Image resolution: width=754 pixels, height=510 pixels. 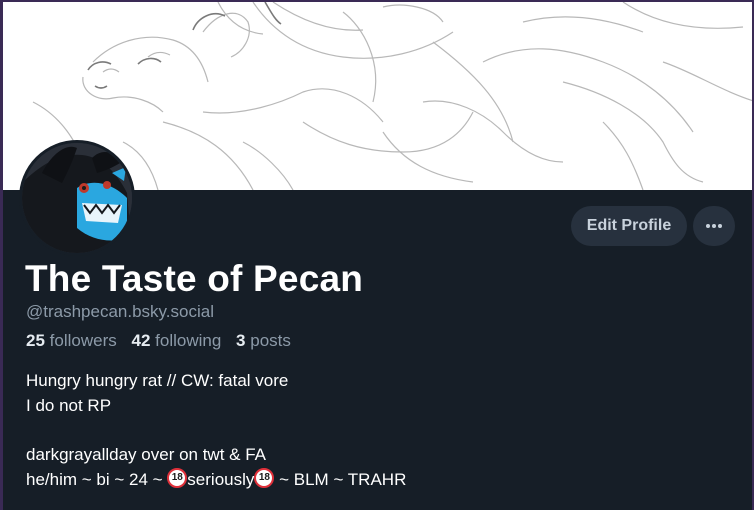 I want to click on bio-text: he/him ~ bi ~ 24 ~, so click(x=97, y=479).